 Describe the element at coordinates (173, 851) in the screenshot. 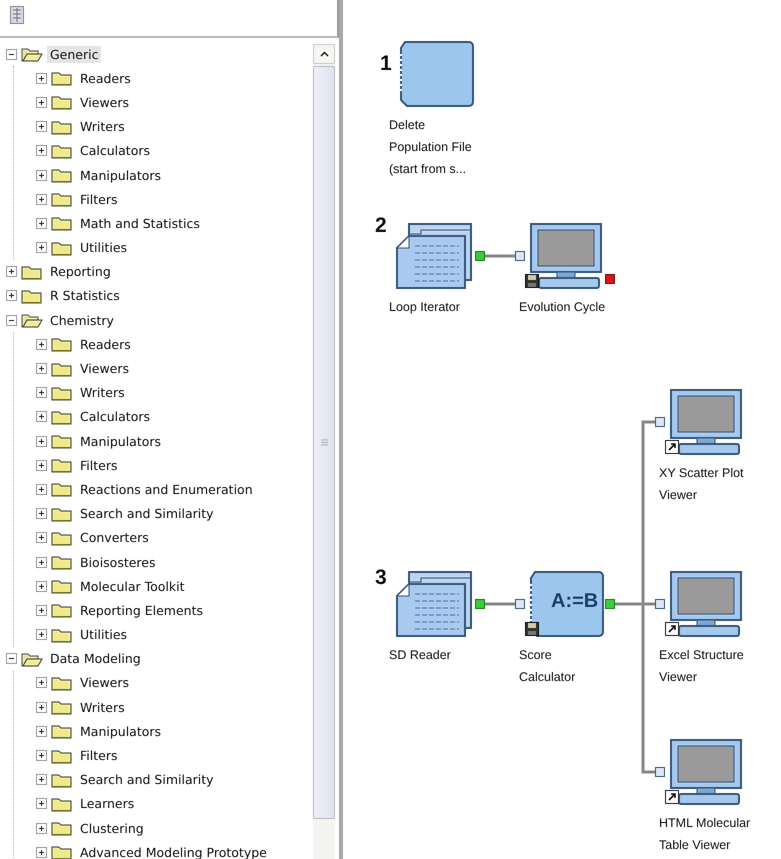

I see `tree-item: Advanced Modeling Prototype` at that location.